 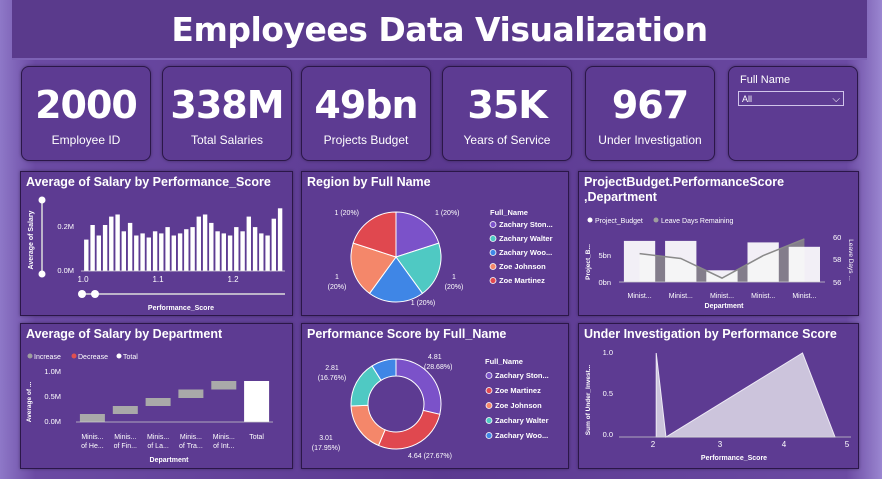 What do you see at coordinates (604, 255) in the screenshot?
I see `y-tick-label: 5bn` at bounding box center [604, 255].